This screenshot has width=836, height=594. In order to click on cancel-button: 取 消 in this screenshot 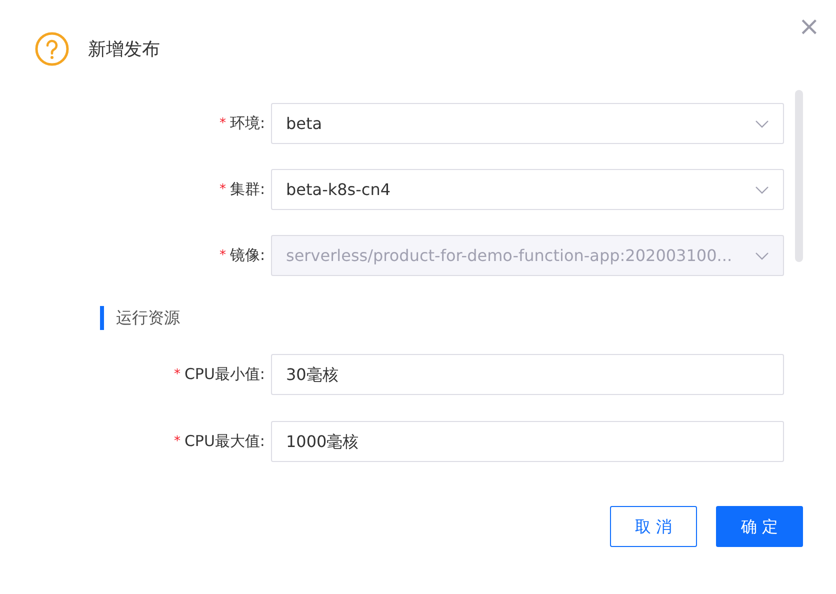, I will do `click(653, 526)`.